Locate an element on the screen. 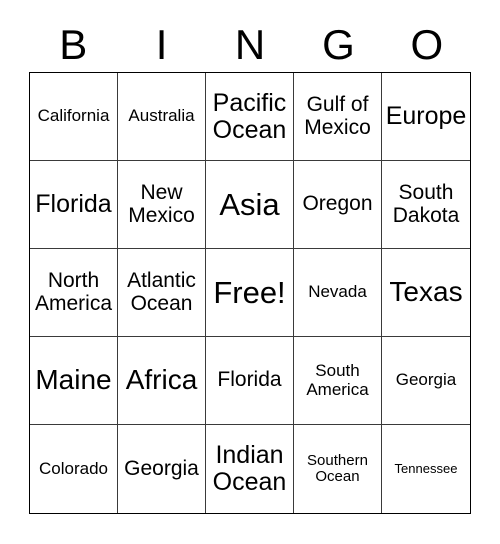 The width and height of the screenshot is (500, 544). bingo-cell-label: Europe is located at coordinates (426, 116).